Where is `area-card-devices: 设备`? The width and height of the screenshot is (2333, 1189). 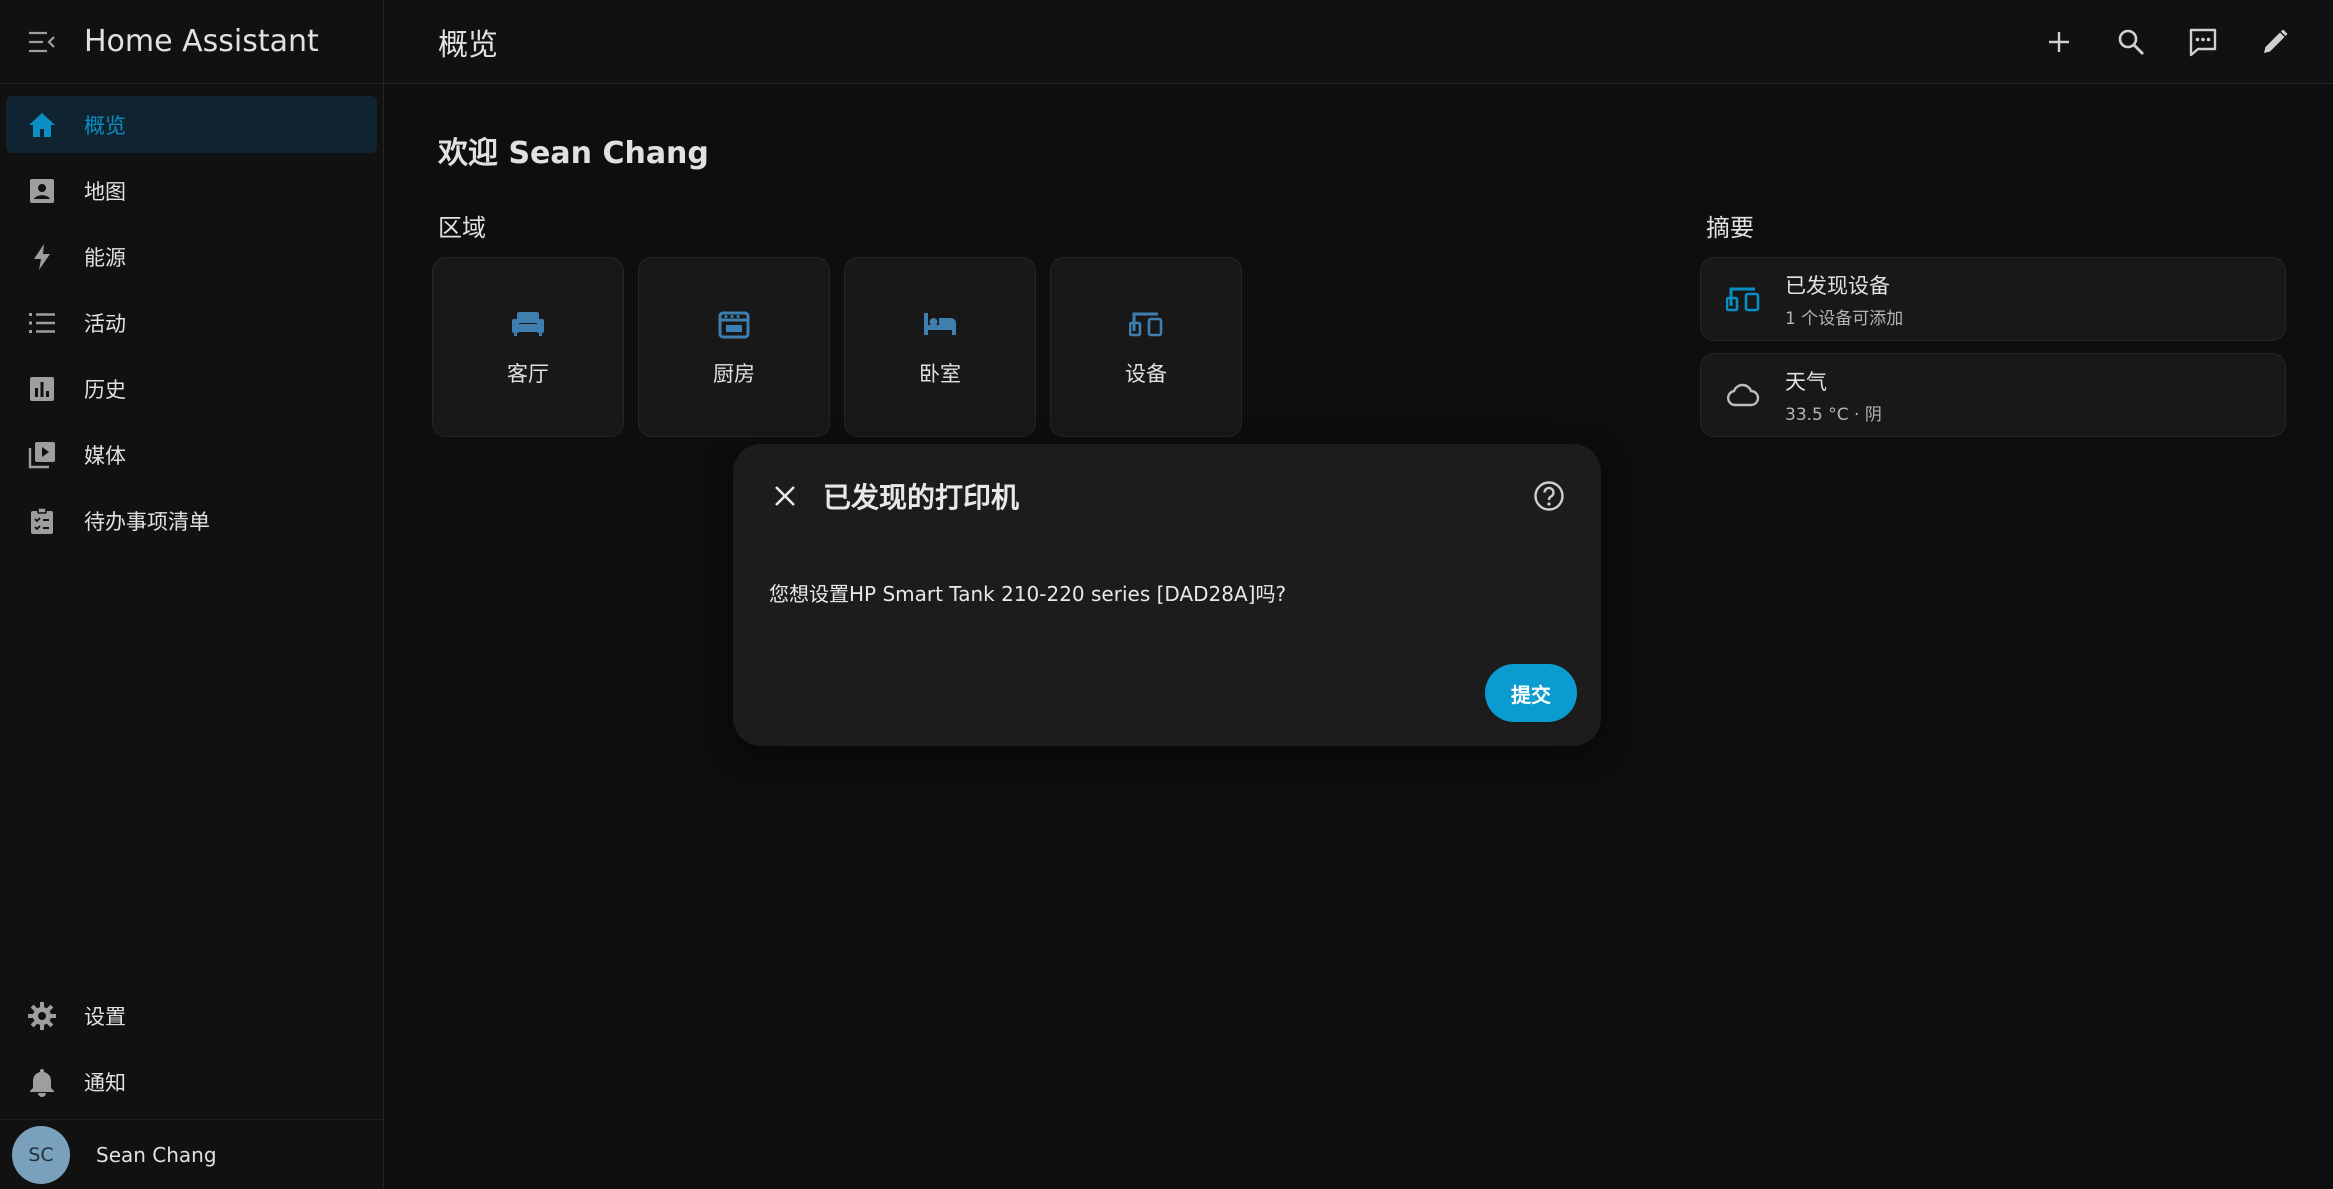
area-card-devices: 设备 is located at coordinates (1146, 347).